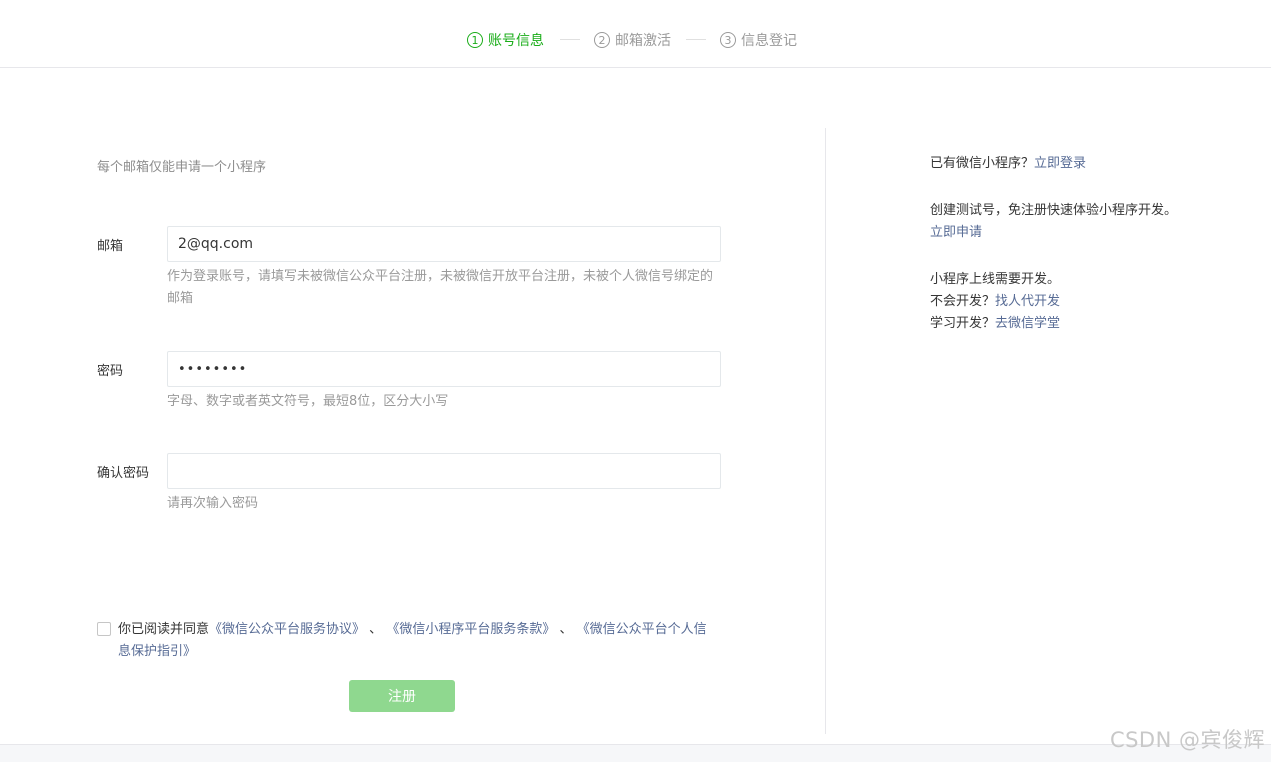 The height and width of the screenshot is (762, 1271). What do you see at coordinates (956, 232) in the screenshot?
I see `apply-test-account-link: 立即申请` at bounding box center [956, 232].